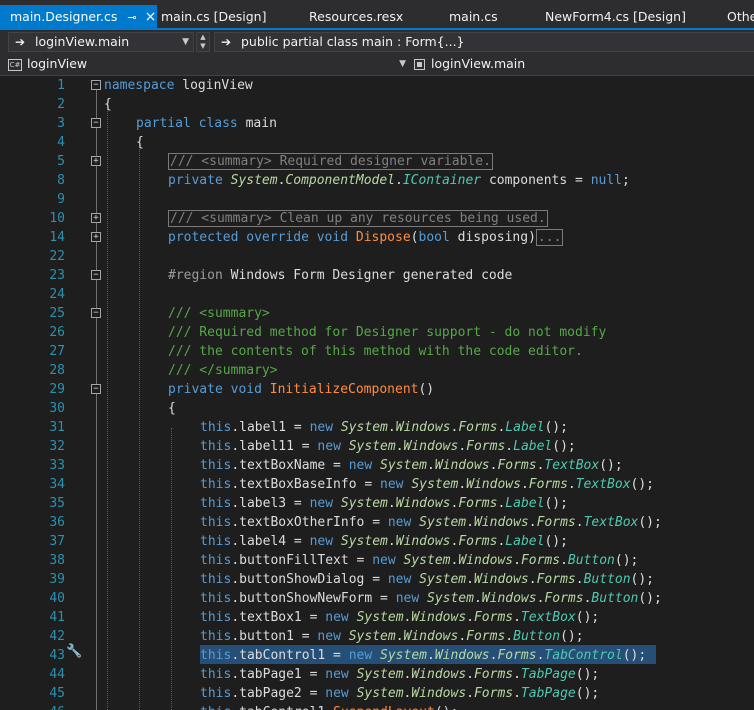 The width and height of the screenshot is (754, 710). I want to click on member-dropdown: ➔ public partial class main : Form{...}, so click(484, 42).